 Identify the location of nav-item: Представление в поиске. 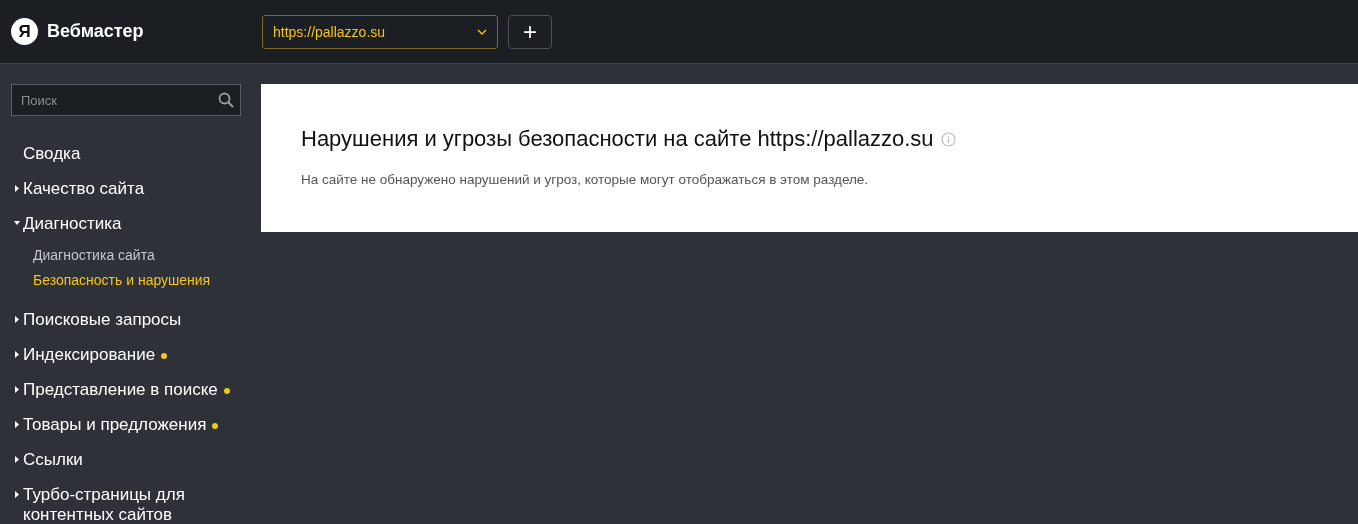
(120, 390).